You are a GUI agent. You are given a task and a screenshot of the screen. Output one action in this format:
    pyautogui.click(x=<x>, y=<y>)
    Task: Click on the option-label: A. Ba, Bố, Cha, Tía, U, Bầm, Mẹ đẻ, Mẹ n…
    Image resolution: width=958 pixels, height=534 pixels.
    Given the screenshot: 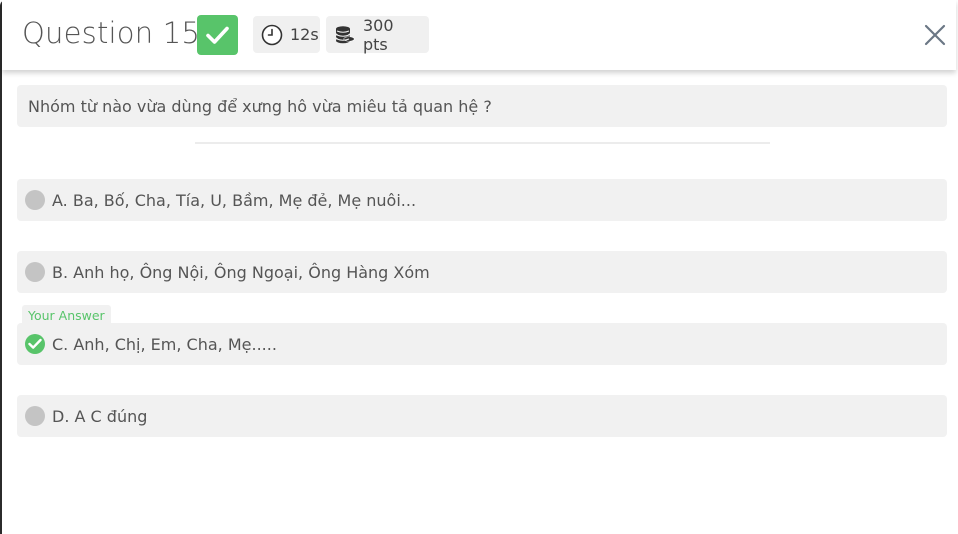 What is the action you would take?
    pyautogui.click(x=234, y=200)
    